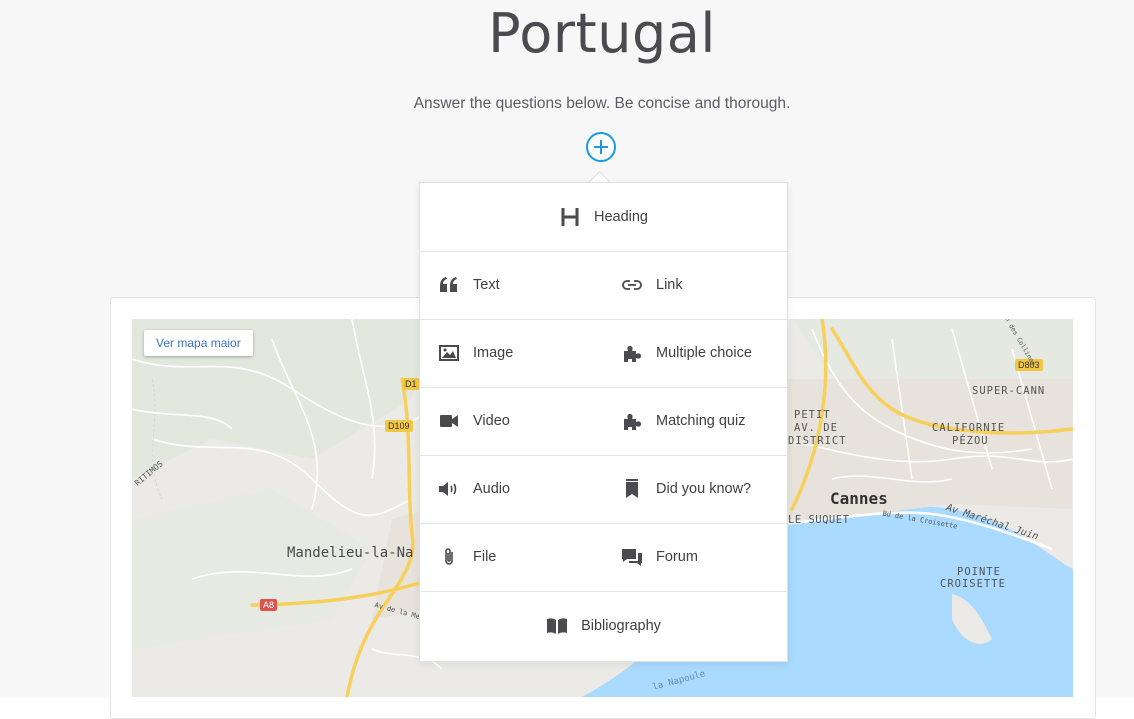 The image size is (1134, 719). I want to click on view-larger-map-button: Ver mapa maior, so click(198, 343).